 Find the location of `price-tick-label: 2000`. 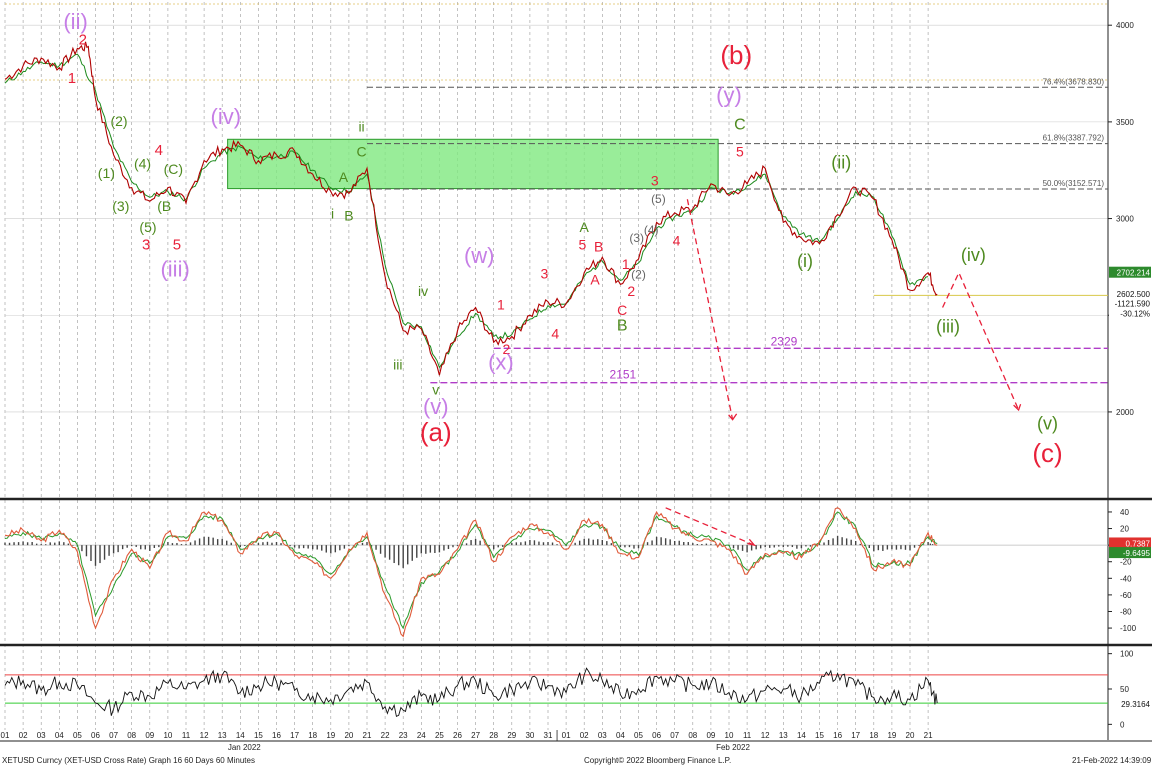

price-tick-label: 2000 is located at coordinates (1125, 412).